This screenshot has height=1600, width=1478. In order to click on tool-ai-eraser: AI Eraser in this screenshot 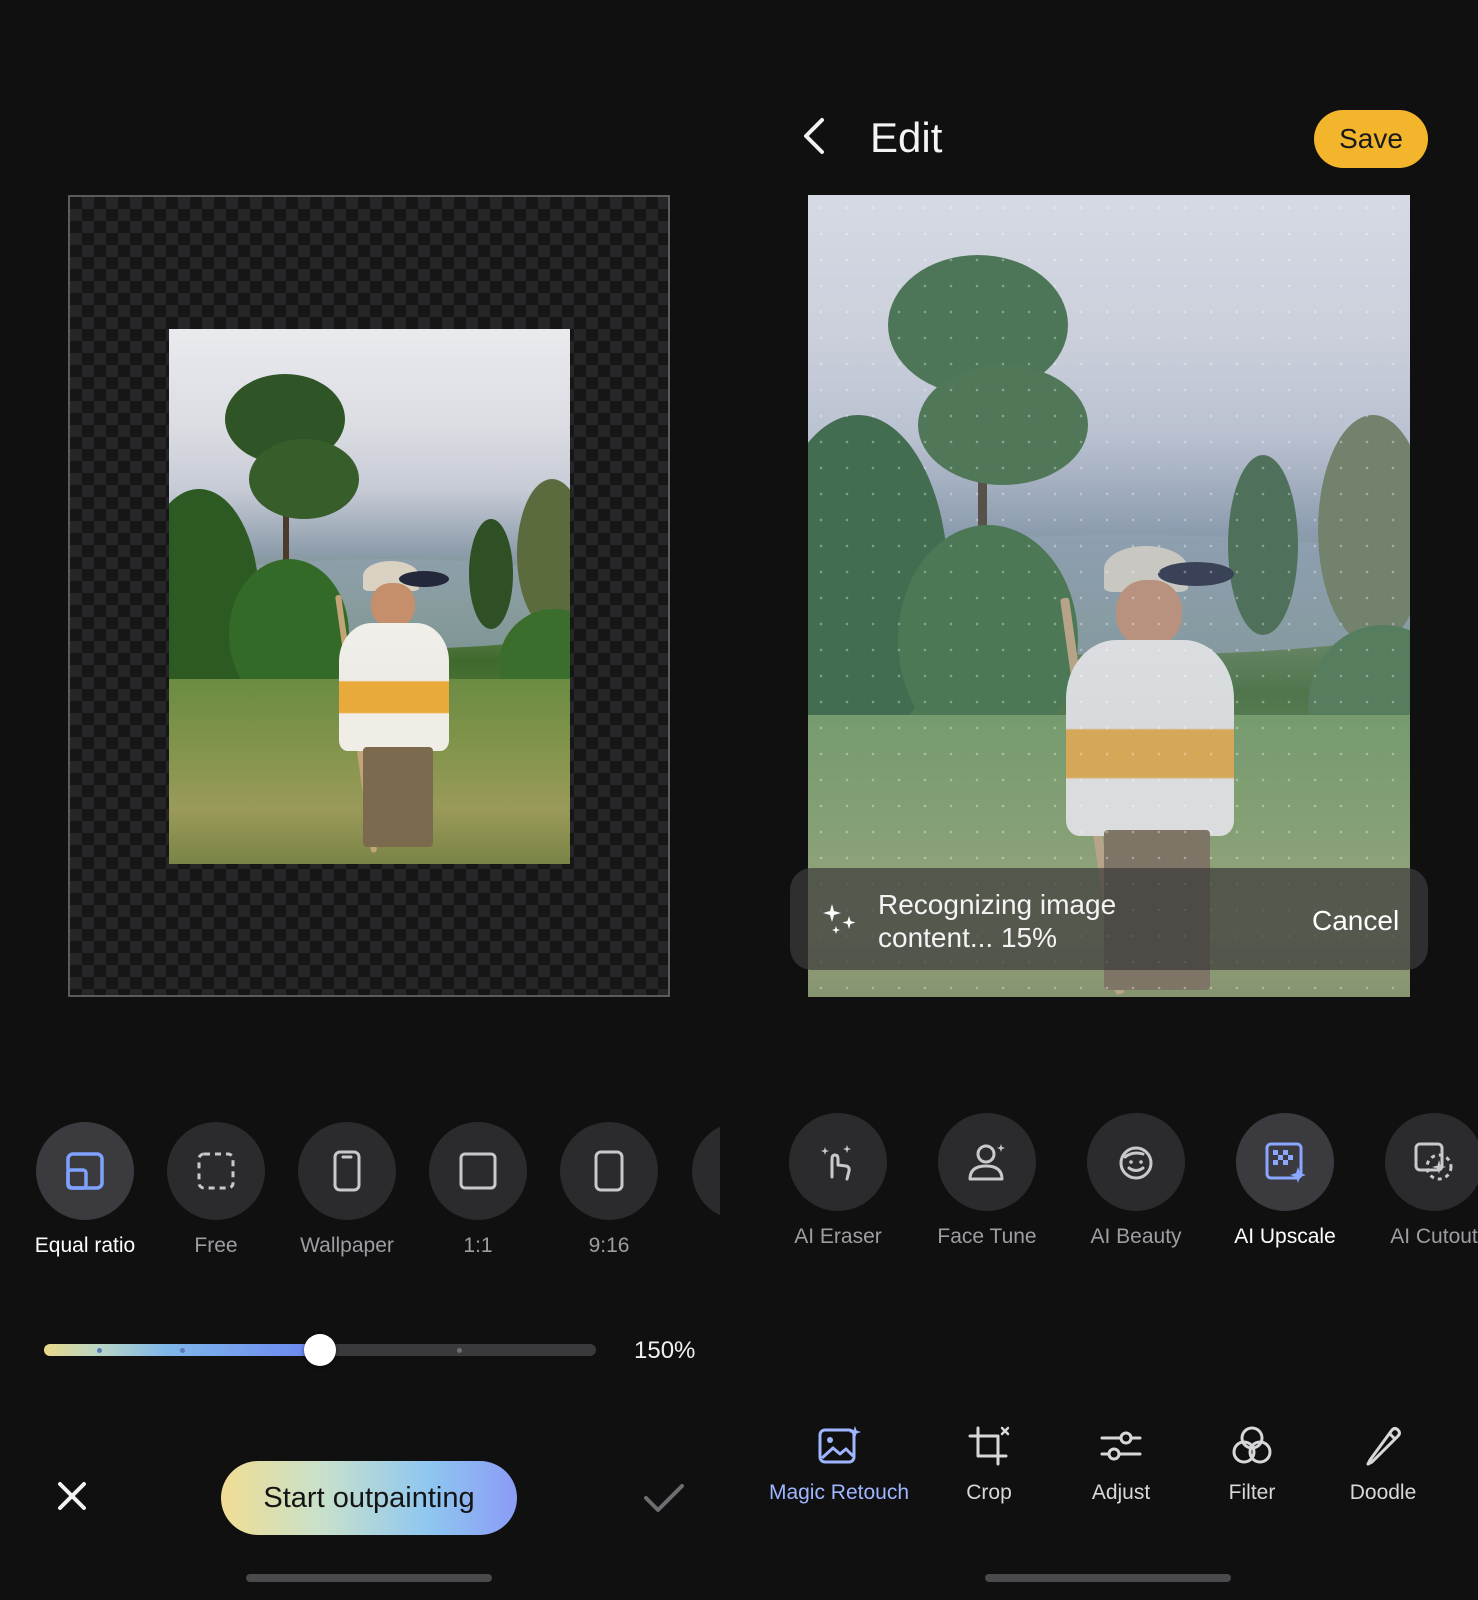, I will do `click(838, 1181)`.